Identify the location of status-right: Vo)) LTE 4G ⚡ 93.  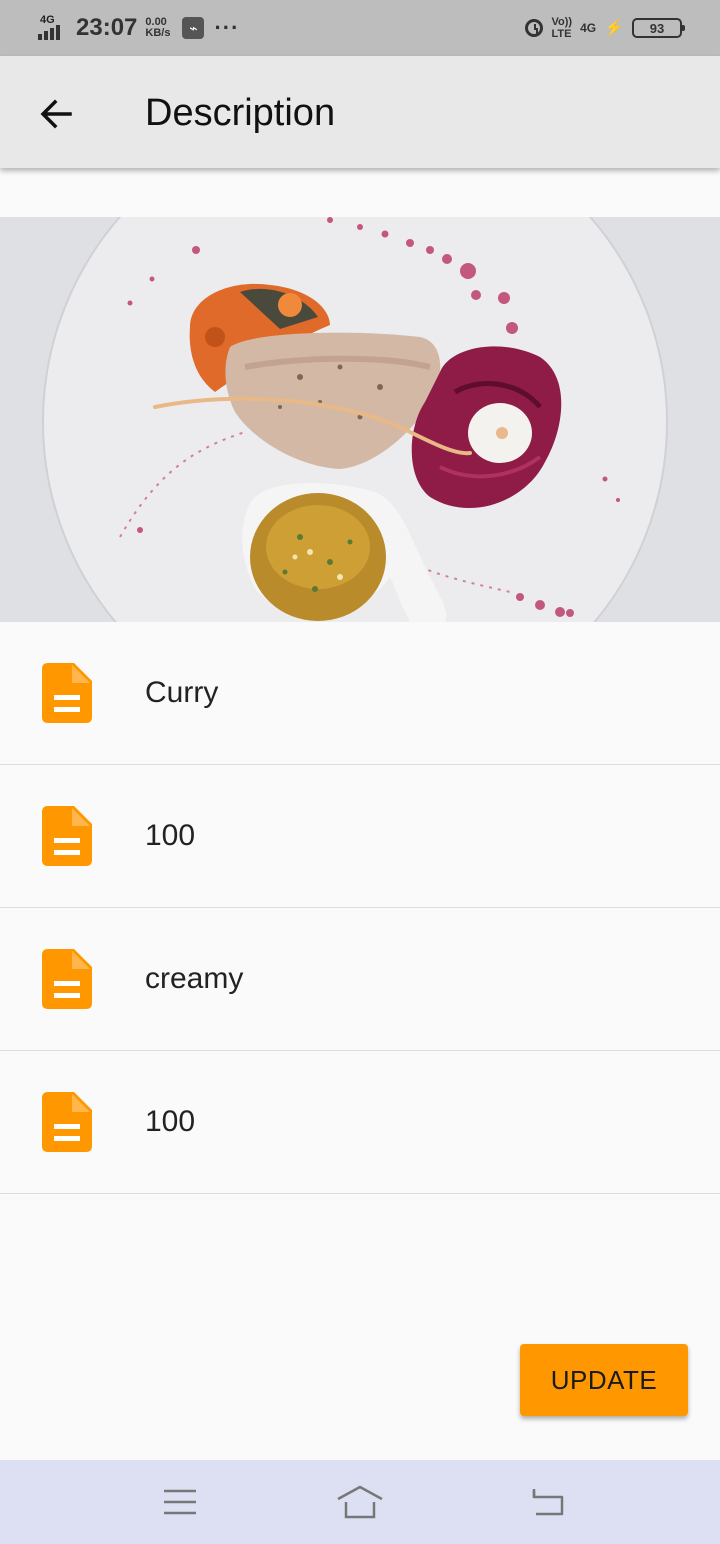
(605, 28).